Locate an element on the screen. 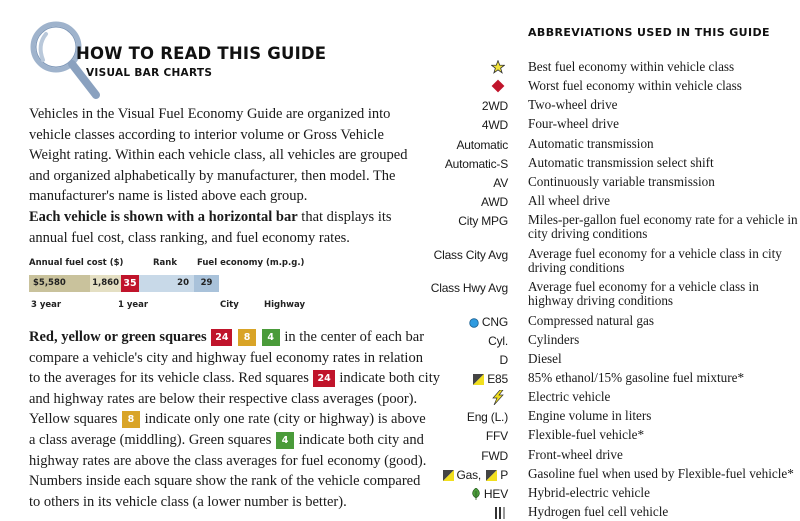 The width and height of the screenshot is (800, 521). abbreviation-key: Eng (L.) is located at coordinates (487, 417).